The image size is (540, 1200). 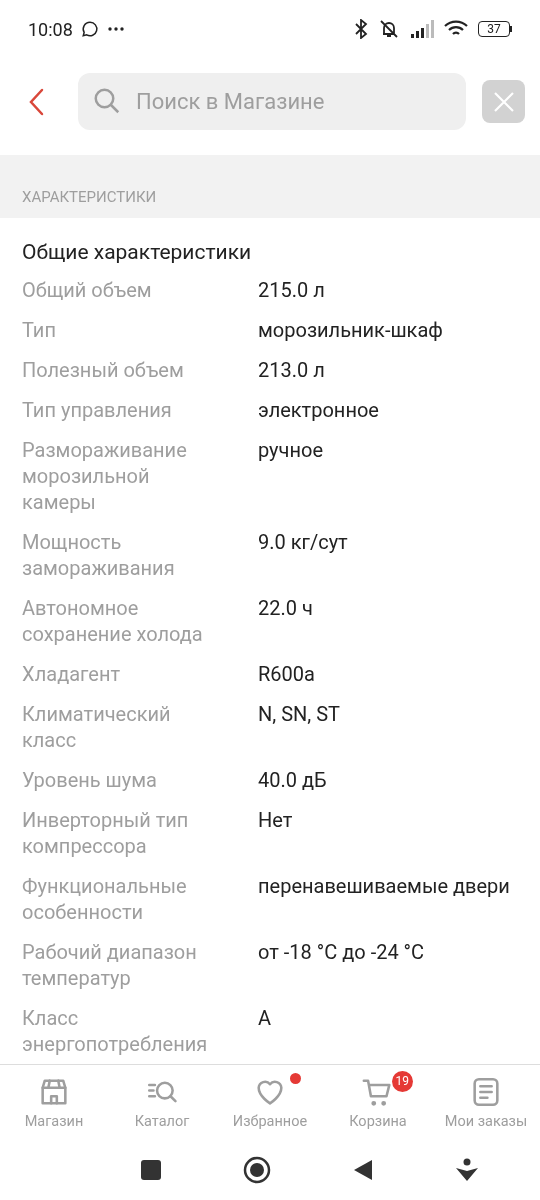 I want to click on spec-value: электронное, so click(x=319, y=410).